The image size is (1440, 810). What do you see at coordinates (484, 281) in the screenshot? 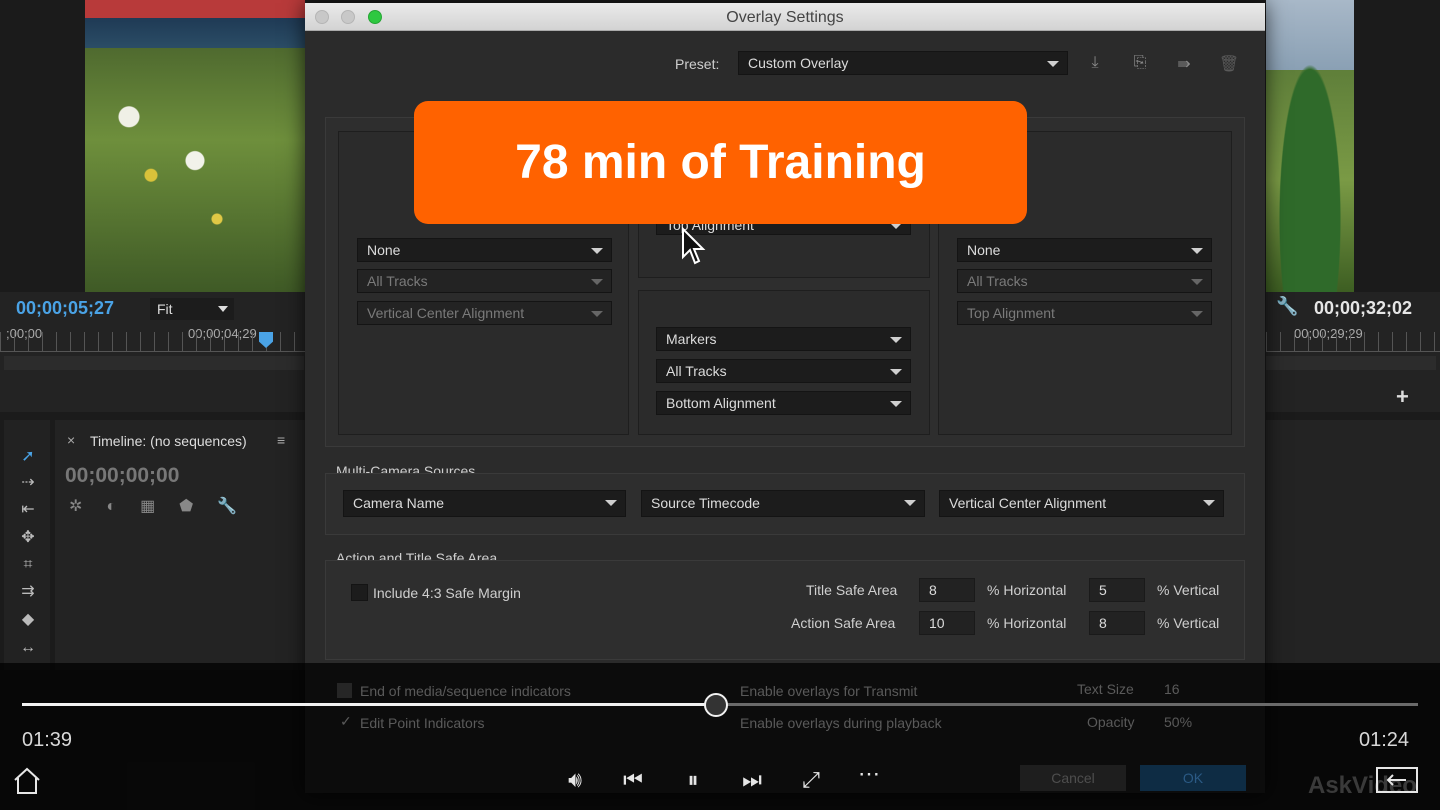
I see `left-tracks-dropdown: All Tracks` at bounding box center [484, 281].